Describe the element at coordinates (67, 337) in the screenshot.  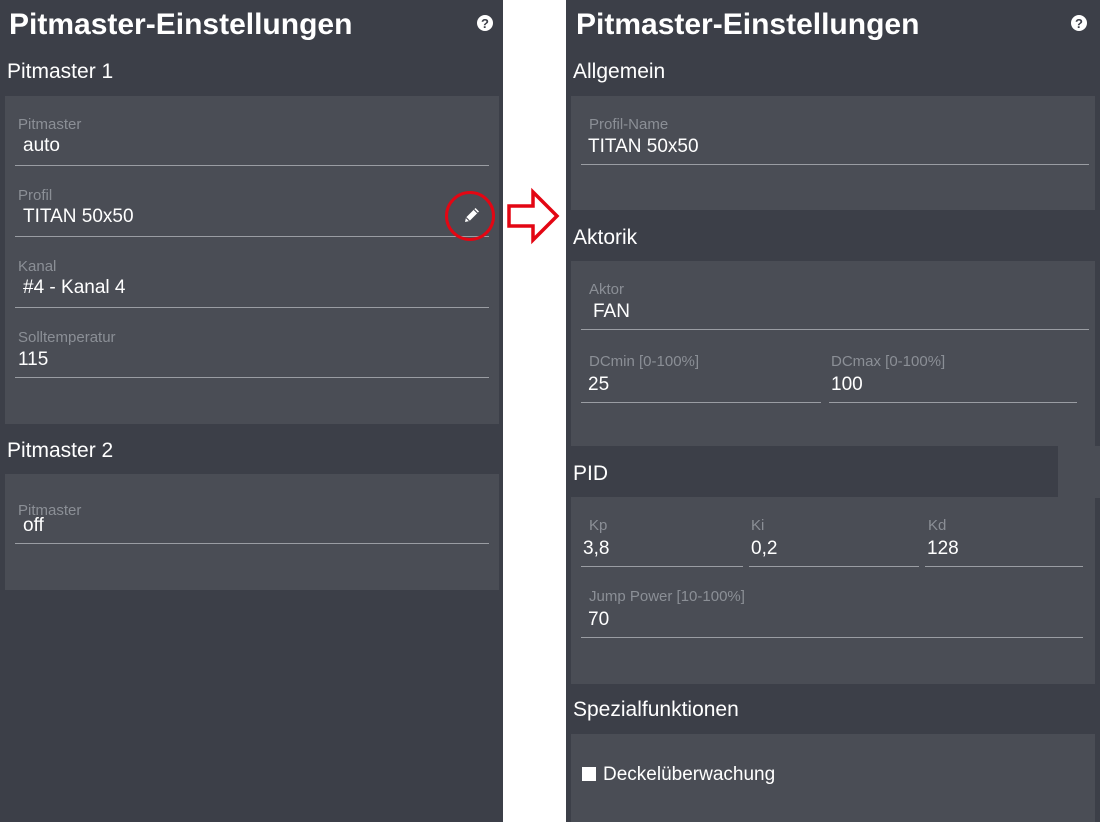
I see `field-label: Solltemperatur` at that location.